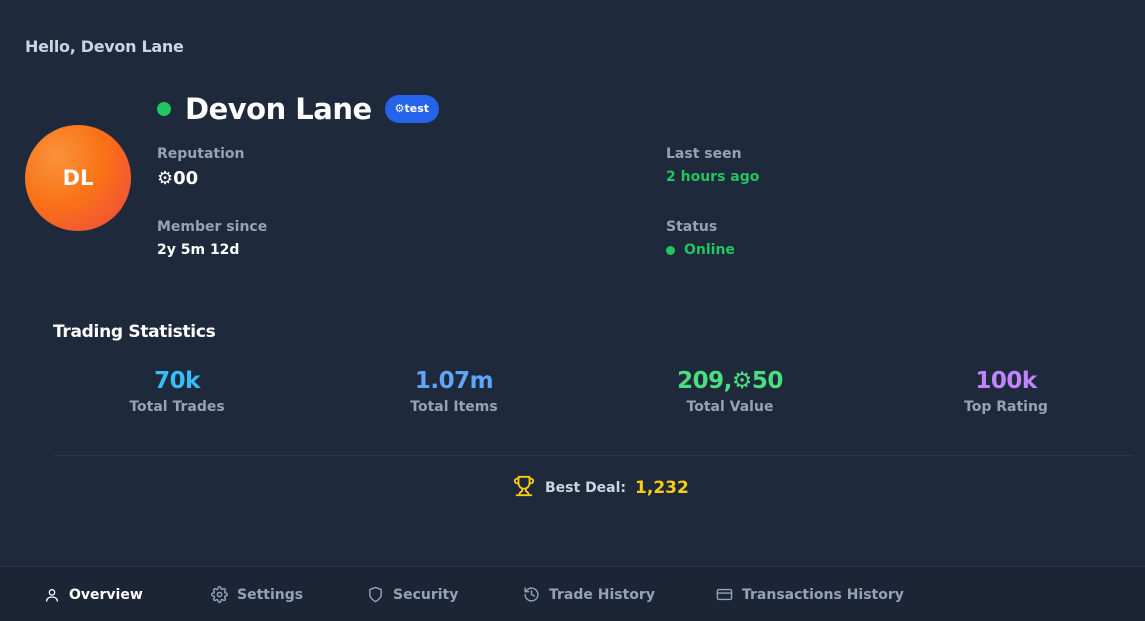 This screenshot has height=621, width=1145. I want to click on stat-total-trades: 70k Total Trades, so click(177, 391).